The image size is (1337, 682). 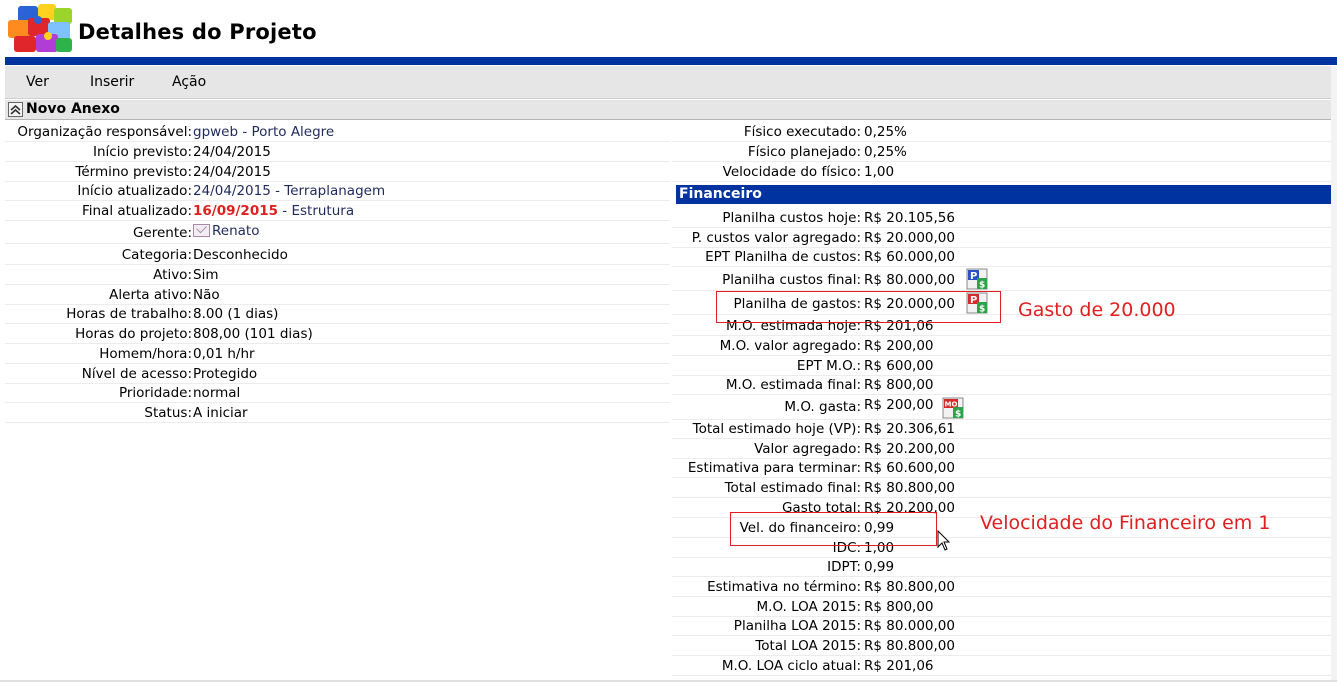 What do you see at coordinates (783, 257) in the screenshot?
I see `financial-label: EPT Planilha de custos:` at bounding box center [783, 257].